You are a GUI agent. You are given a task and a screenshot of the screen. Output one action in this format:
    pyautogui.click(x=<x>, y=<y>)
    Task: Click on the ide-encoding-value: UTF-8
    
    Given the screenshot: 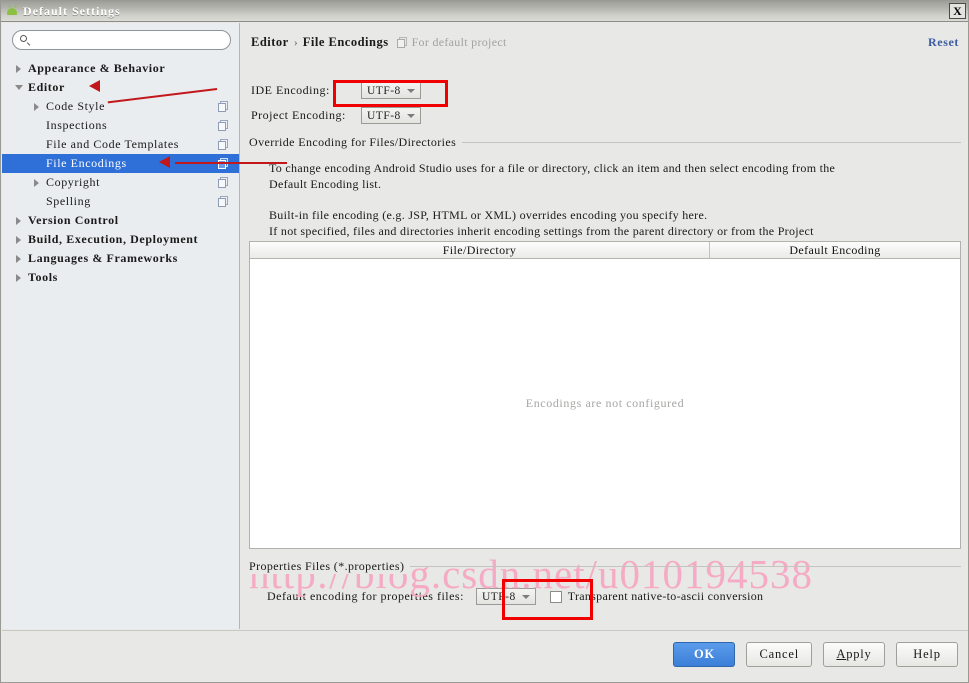 What is the action you would take?
    pyautogui.click(x=384, y=90)
    